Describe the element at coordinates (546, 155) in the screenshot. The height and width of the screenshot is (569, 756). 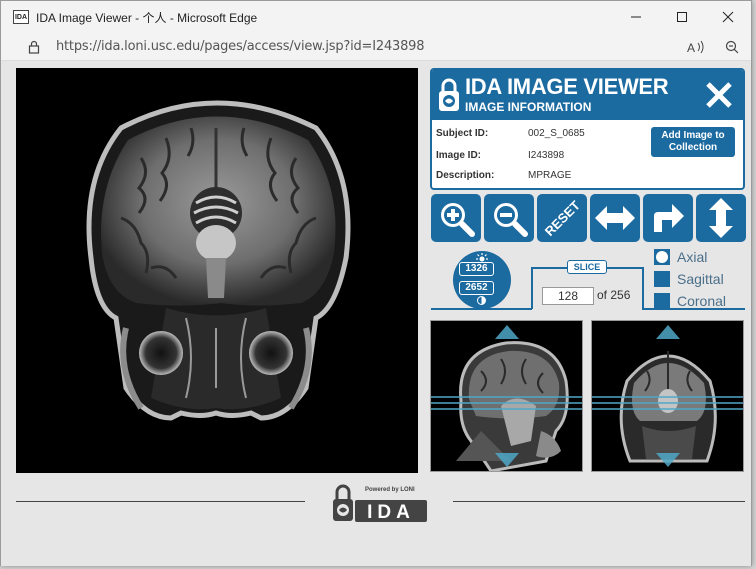
I see `image-id-value: I243898` at that location.